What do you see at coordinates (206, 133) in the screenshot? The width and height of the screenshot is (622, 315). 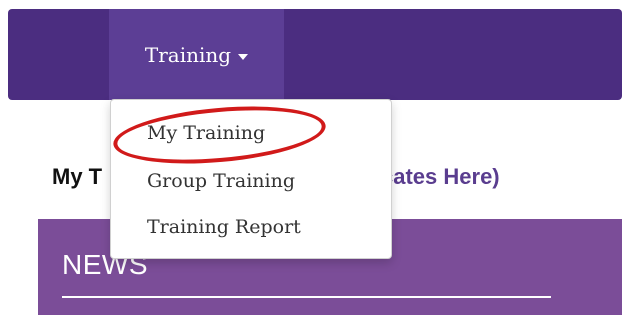 I see `menu-item-my-training: My Training` at bounding box center [206, 133].